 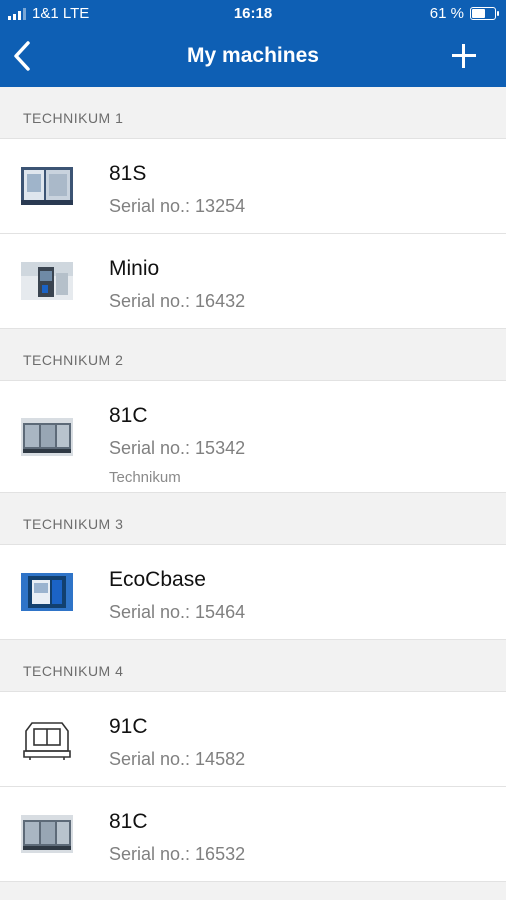 What do you see at coordinates (484, 13) in the screenshot?
I see `battery-icon` at bounding box center [484, 13].